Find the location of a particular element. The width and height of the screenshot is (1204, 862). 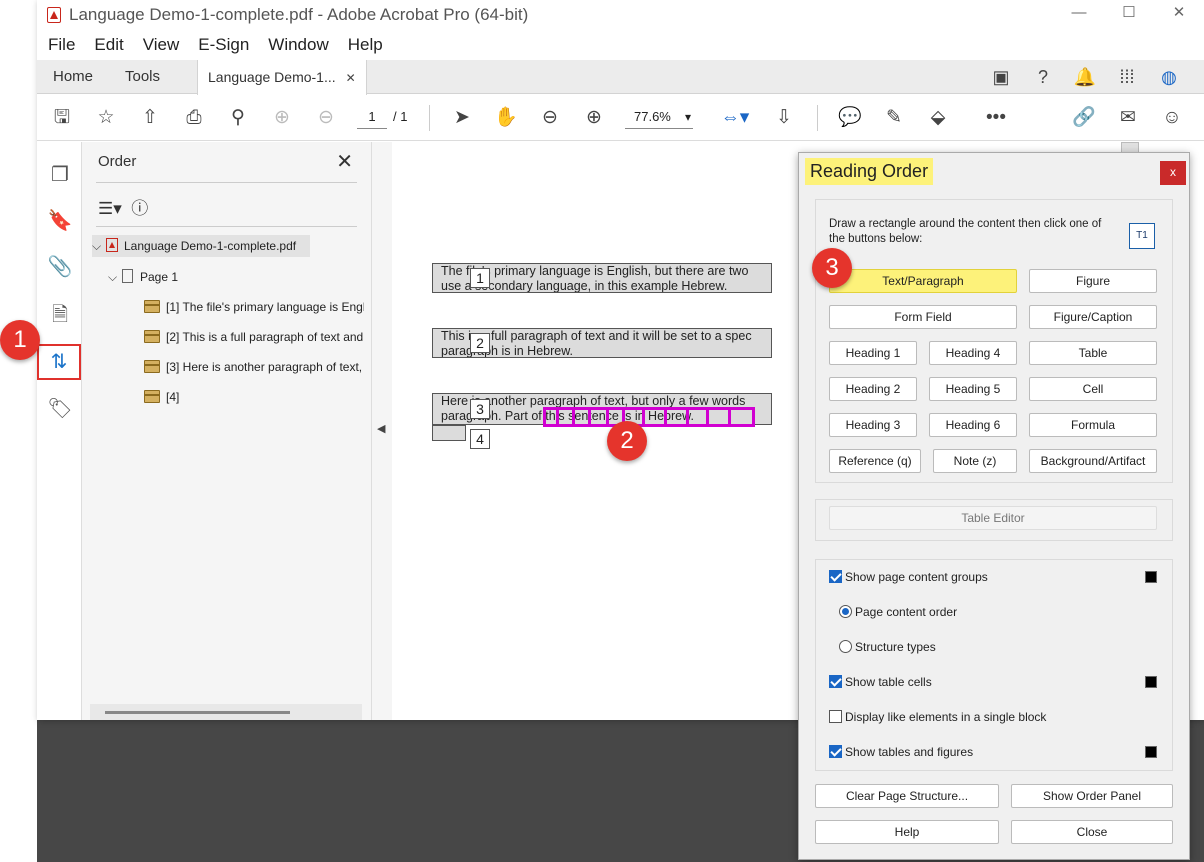

minimize-button: — is located at coordinates (1079, 15).